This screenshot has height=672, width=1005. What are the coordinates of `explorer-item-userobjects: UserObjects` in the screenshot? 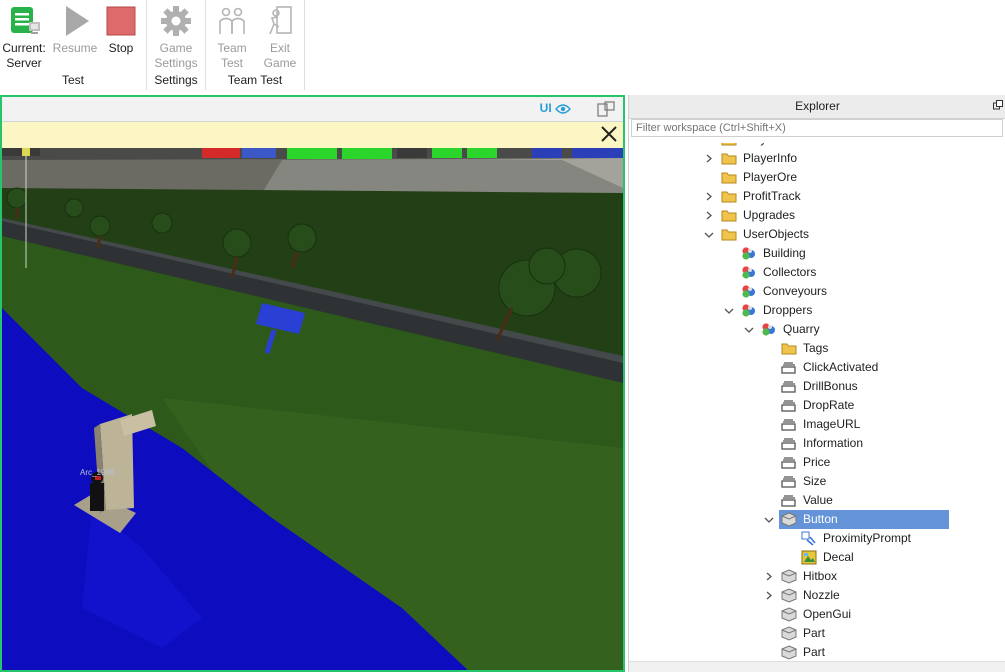 It's located at (817, 234).